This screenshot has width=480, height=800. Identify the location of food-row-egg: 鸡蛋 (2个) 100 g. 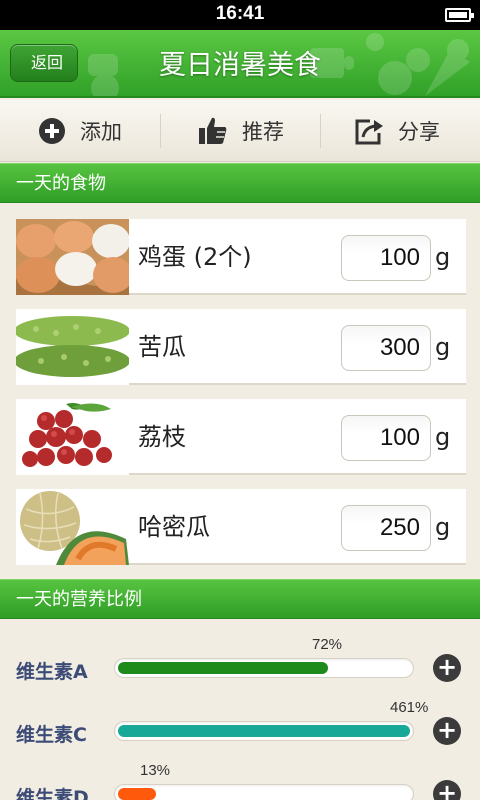
(241, 257).